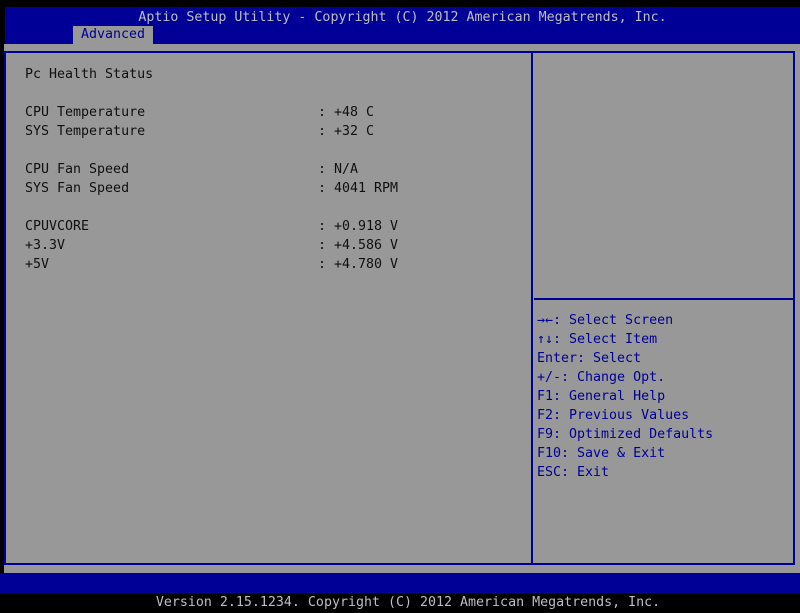 Image resolution: width=800 pixels, height=613 pixels. I want to click on value-text: +32 C, so click(354, 131).